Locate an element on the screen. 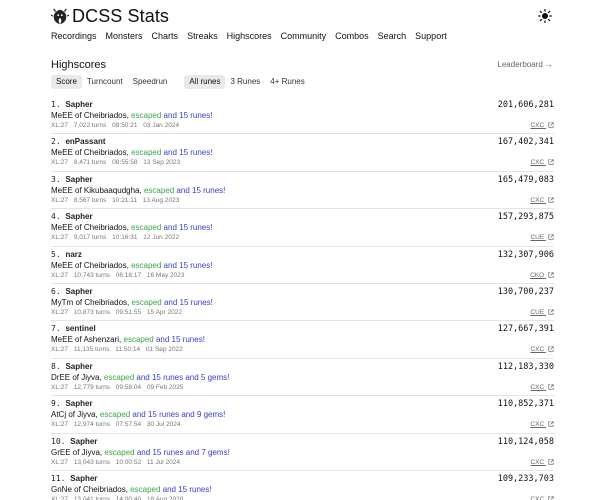  date-value: 01 Sep 2022 is located at coordinates (164, 350).